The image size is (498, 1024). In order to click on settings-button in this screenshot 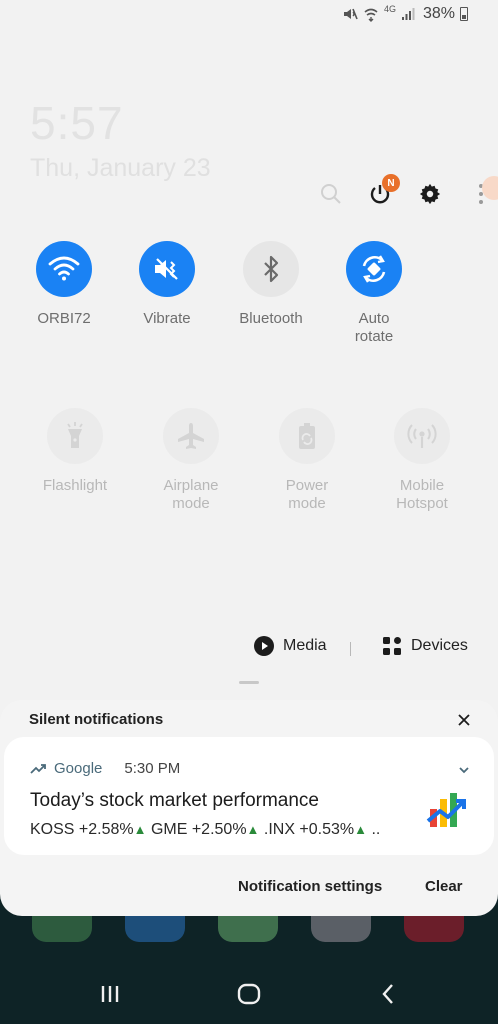, I will do `click(430, 194)`.